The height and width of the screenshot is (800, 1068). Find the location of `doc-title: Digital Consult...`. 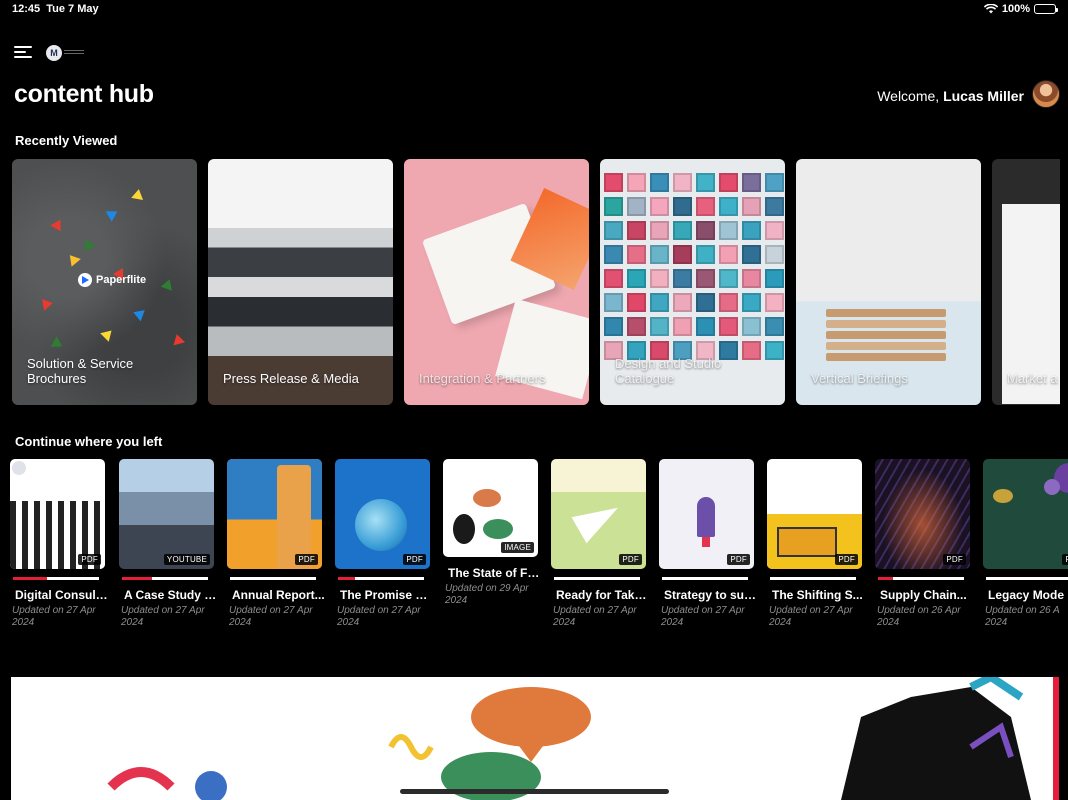

doc-title: Digital Consult... is located at coordinates (62, 595).